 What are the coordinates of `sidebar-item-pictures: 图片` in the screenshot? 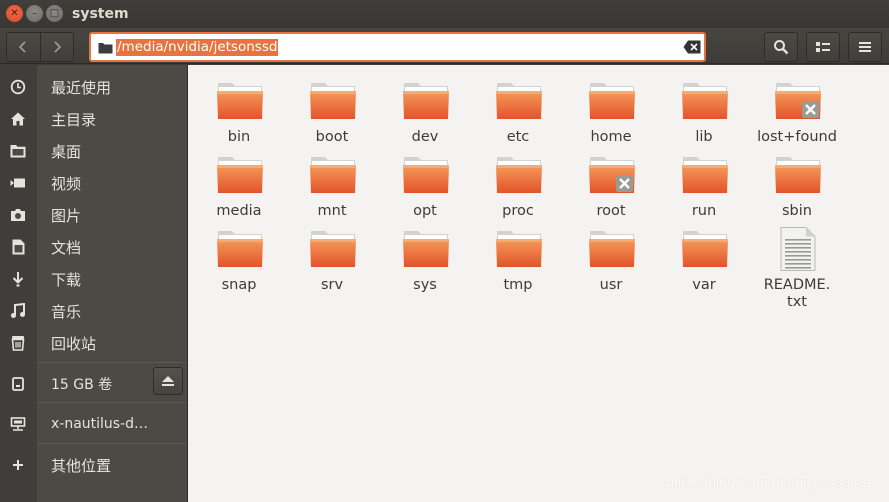 It's located at (93, 215).